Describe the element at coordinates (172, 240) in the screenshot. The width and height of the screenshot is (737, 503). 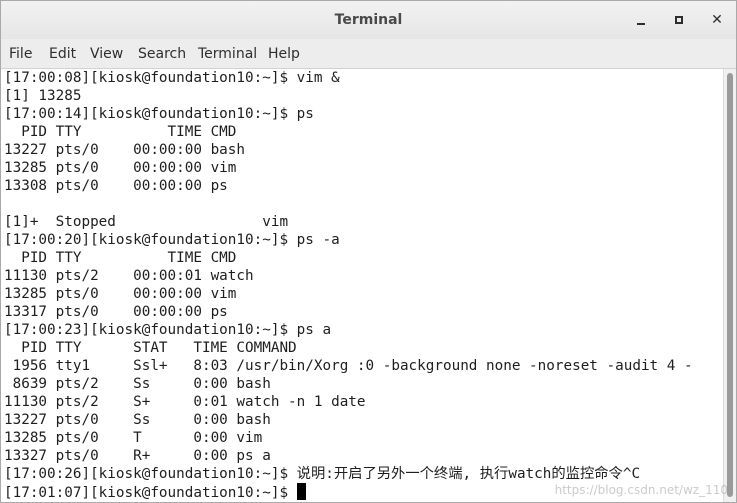
I see `terminal-line: [17:00:20][kiosk@foundation10:~]$ ps -a` at that location.